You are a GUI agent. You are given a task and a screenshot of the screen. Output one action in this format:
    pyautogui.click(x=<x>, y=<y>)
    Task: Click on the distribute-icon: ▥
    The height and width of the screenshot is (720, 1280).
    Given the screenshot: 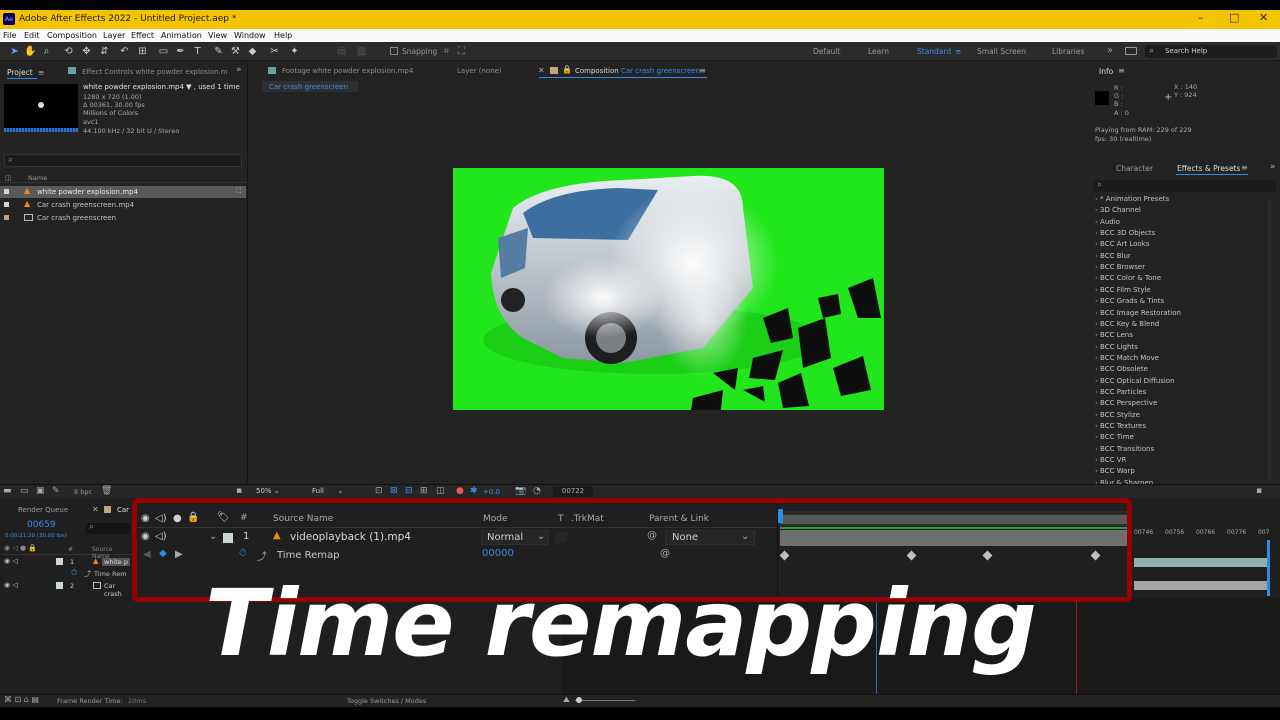 What is the action you would take?
    pyautogui.click(x=361, y=51)
    